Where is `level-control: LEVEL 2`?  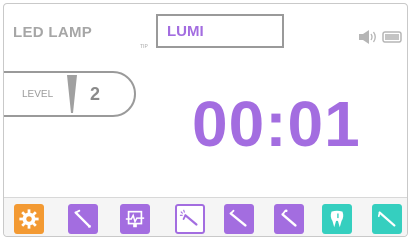 level-control: LEVEL 2 is located at coordinates (70, 94).